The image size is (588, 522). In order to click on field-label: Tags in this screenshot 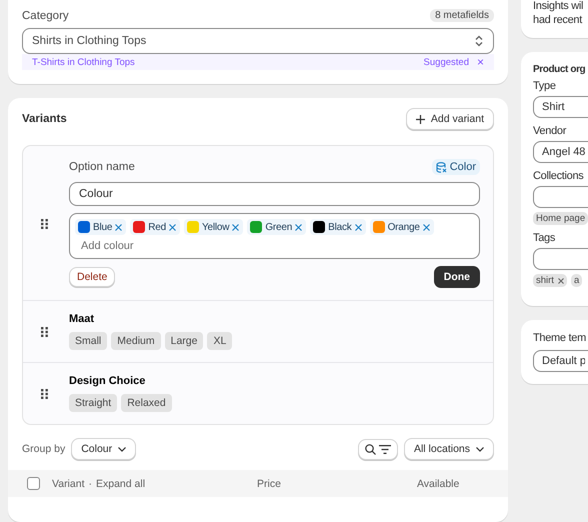, I will do `click(544, 238)`.